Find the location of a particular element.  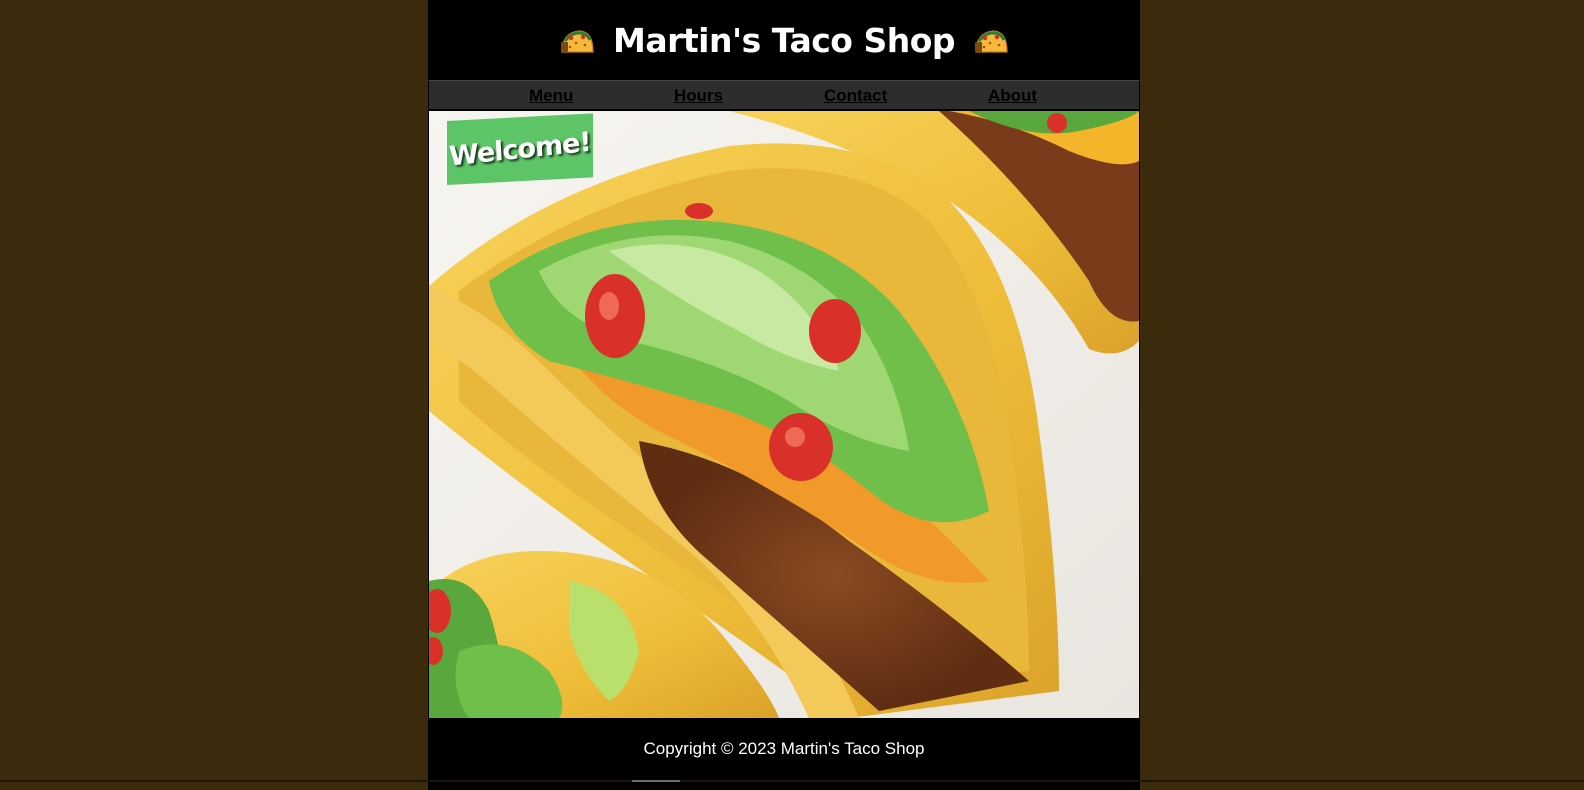

copyright-text: Copyright © 2023 Martin's Taco Shop is located at coordinates (784, 748).